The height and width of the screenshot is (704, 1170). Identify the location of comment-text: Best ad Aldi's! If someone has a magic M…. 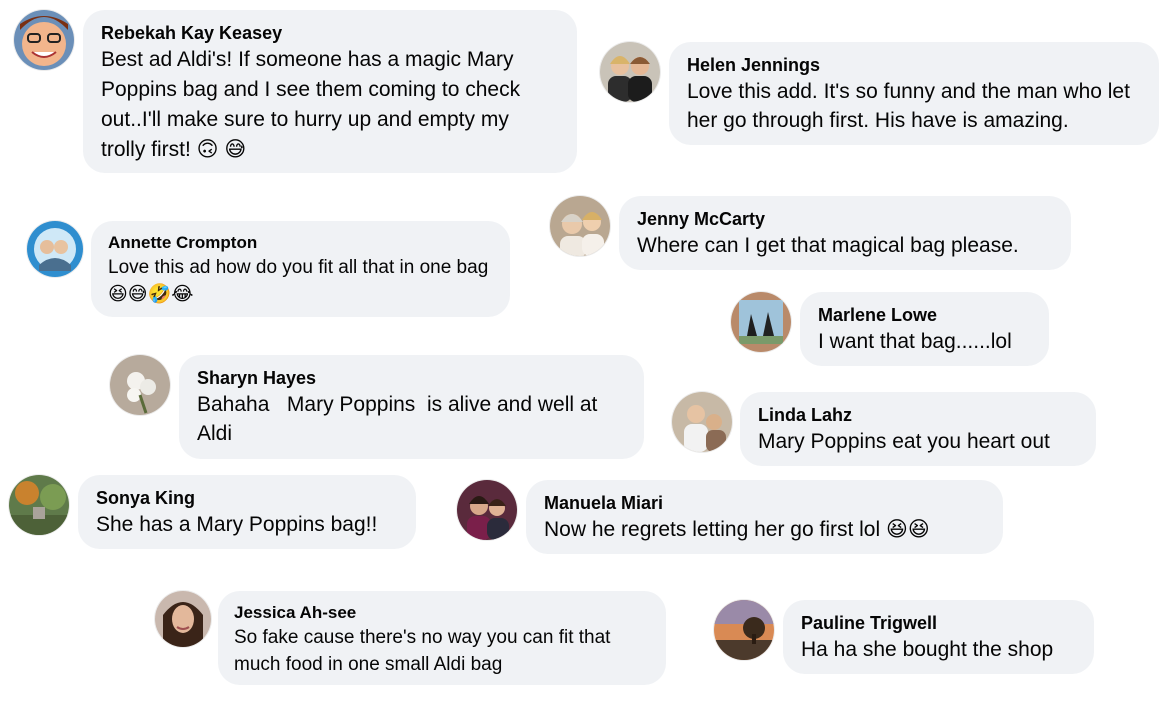
(311, 104).